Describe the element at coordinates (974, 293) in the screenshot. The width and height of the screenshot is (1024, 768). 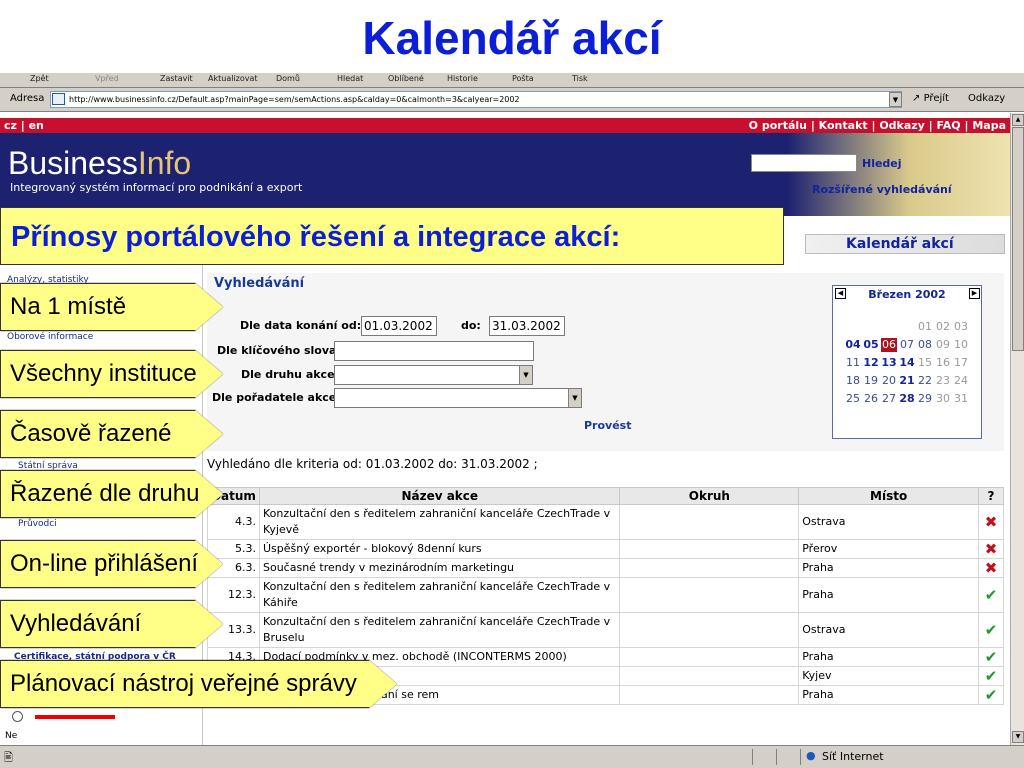
I see `next-month-icon: ▶` at that location.